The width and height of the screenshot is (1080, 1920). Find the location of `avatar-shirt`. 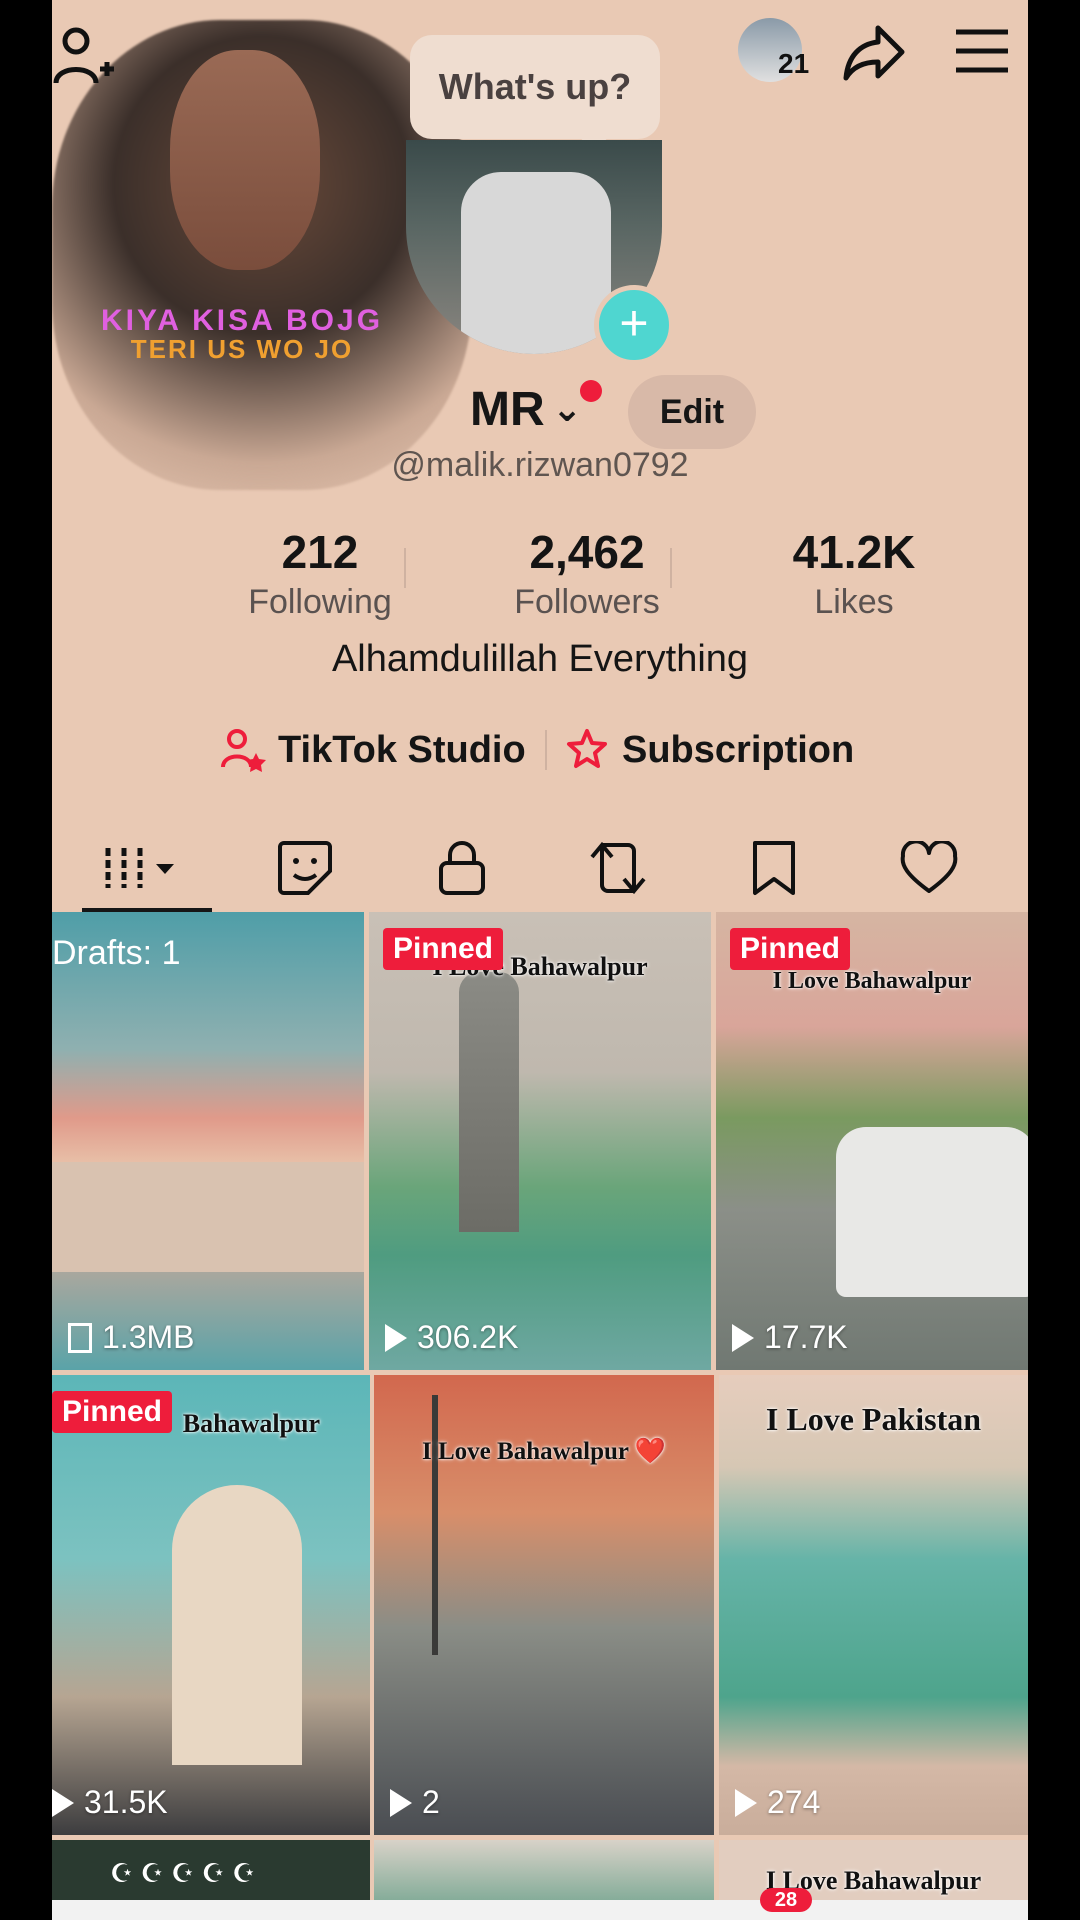

avatar-shirt is located at coordinates (536, 263).